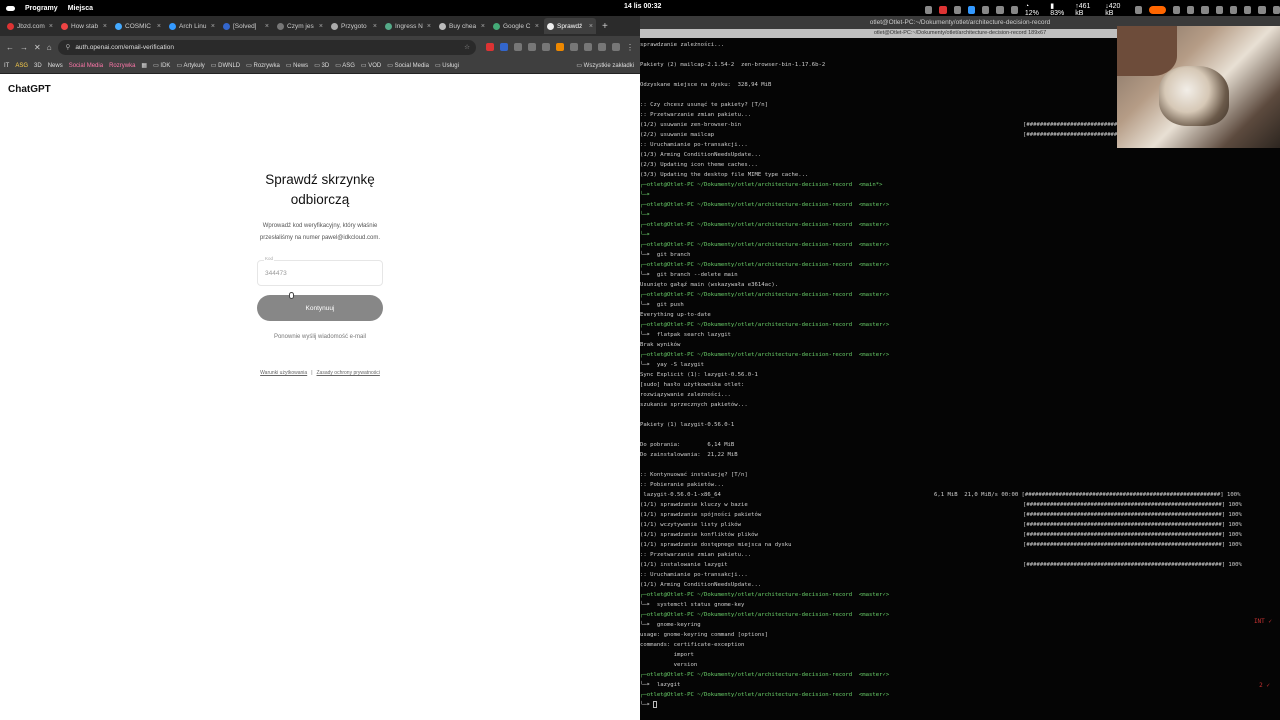 This screenshot has height=720, width=1280. Describe the element at coordinates (345, 65) in the screenshot. I see `bookmark-folder: ▭ ASG` at that location.